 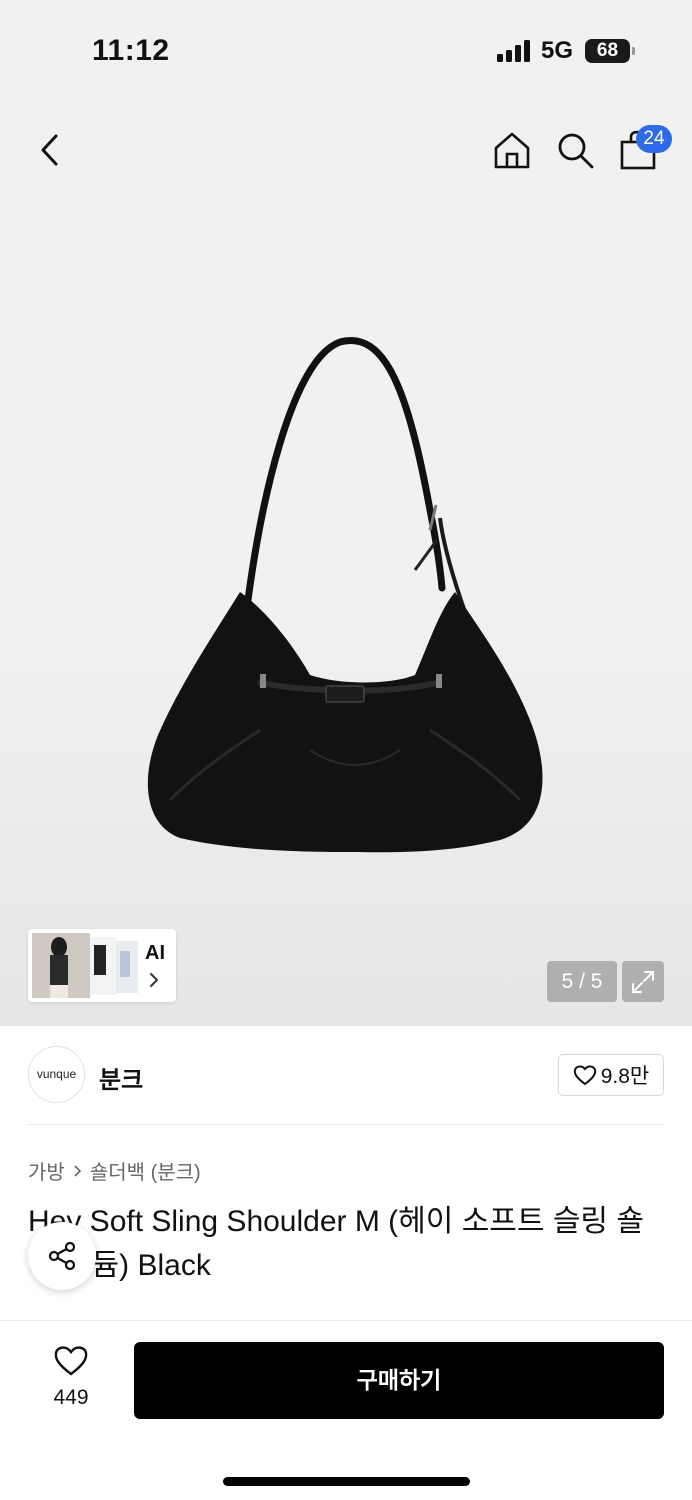 I want to click on expand-button, so click(x=643, y=981).